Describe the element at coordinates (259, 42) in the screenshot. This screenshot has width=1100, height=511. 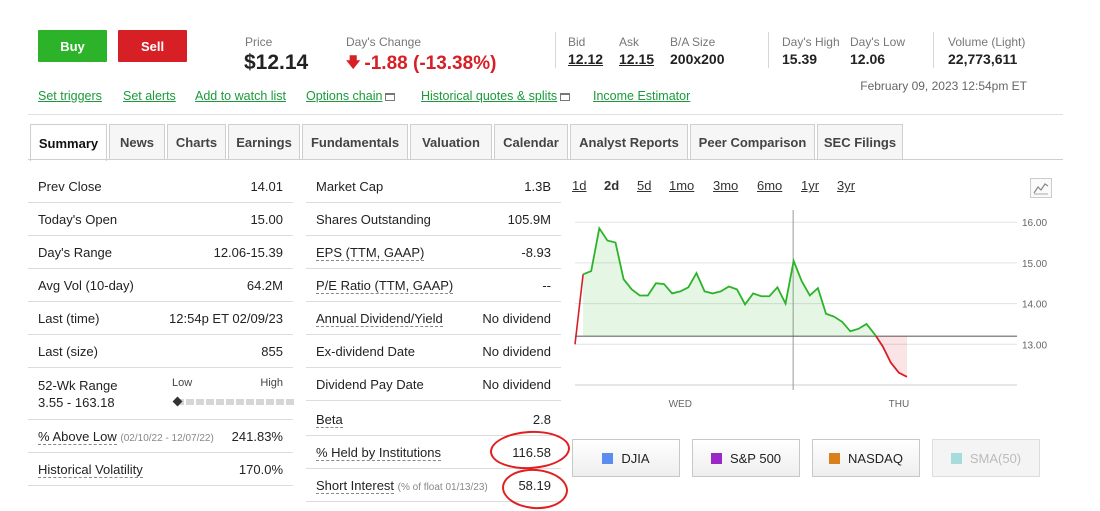
I see `price-label: Price` at that location.